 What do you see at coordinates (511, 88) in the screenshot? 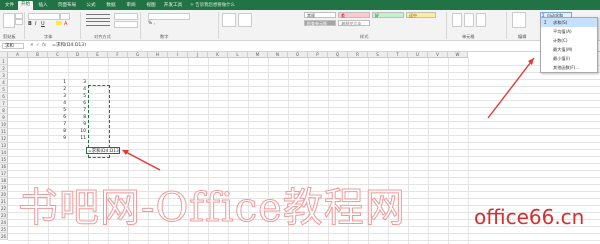
I see `arrow-to-dropdown` at bounding box center [511, 88].